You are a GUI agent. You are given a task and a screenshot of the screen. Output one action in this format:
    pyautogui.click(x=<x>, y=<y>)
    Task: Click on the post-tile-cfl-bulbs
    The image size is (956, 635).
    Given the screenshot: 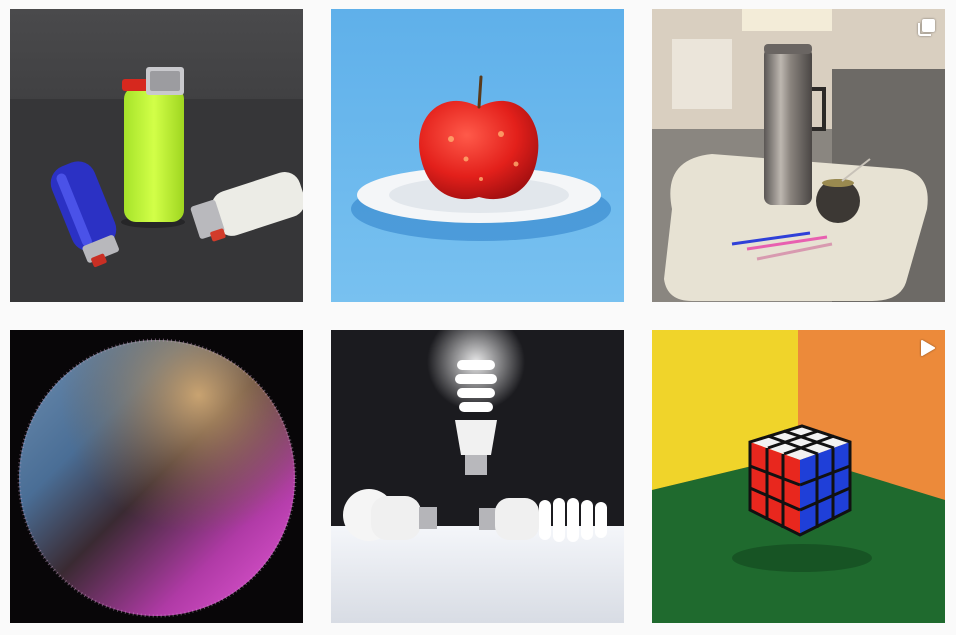 What is the action you would take?
    pyautogui.click(x=477, y=476)
    